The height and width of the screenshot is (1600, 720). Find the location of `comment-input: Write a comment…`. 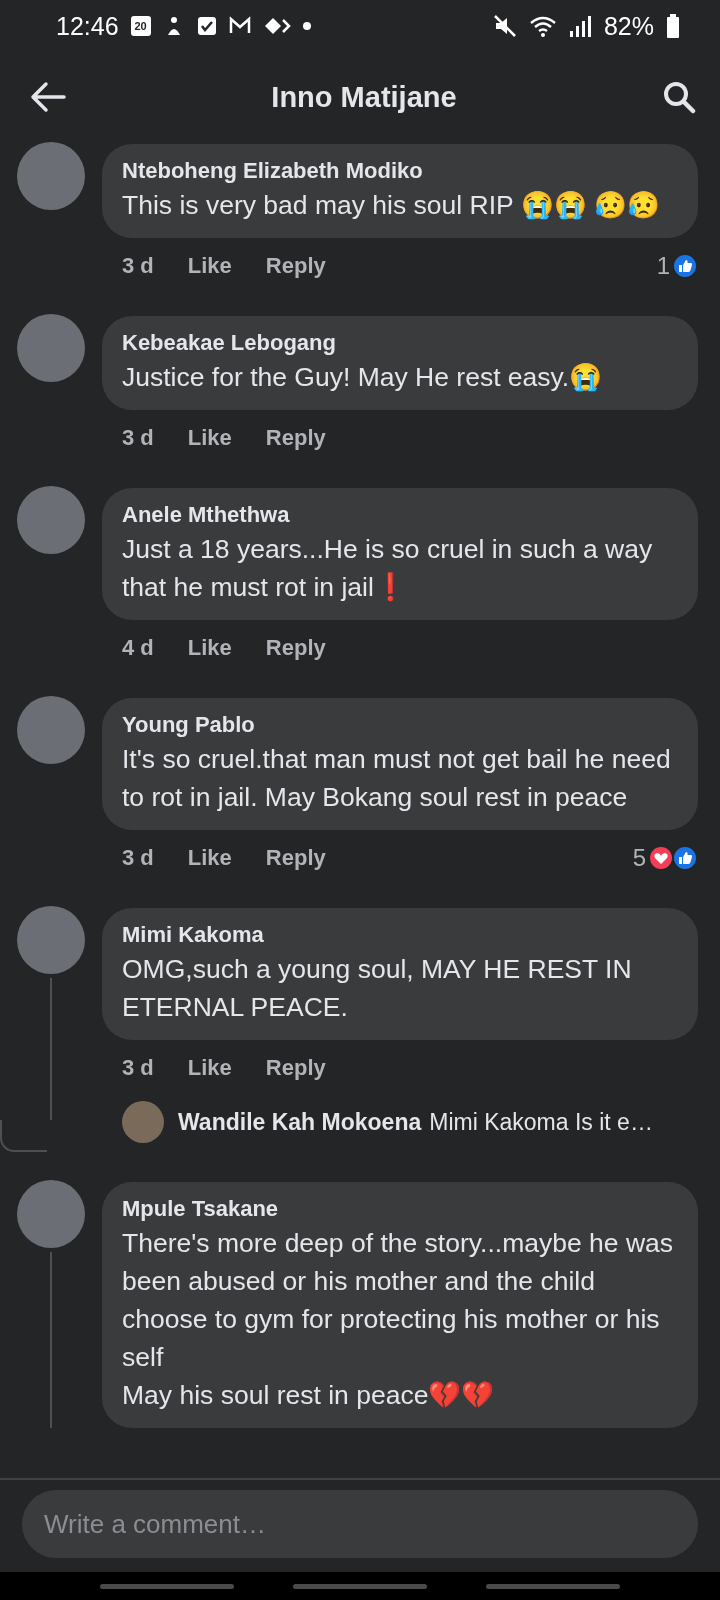

comment-input: Write a comment… is located at coordinates (360, 1524).